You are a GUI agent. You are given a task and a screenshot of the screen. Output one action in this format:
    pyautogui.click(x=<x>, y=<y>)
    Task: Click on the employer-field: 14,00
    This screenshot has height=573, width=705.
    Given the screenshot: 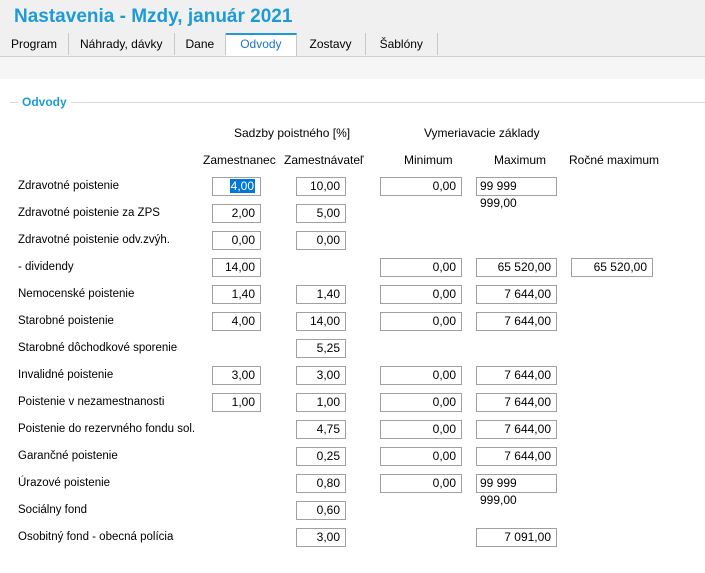 What is the action you would take?
    pyautogui.click(x=321, y=321)
    